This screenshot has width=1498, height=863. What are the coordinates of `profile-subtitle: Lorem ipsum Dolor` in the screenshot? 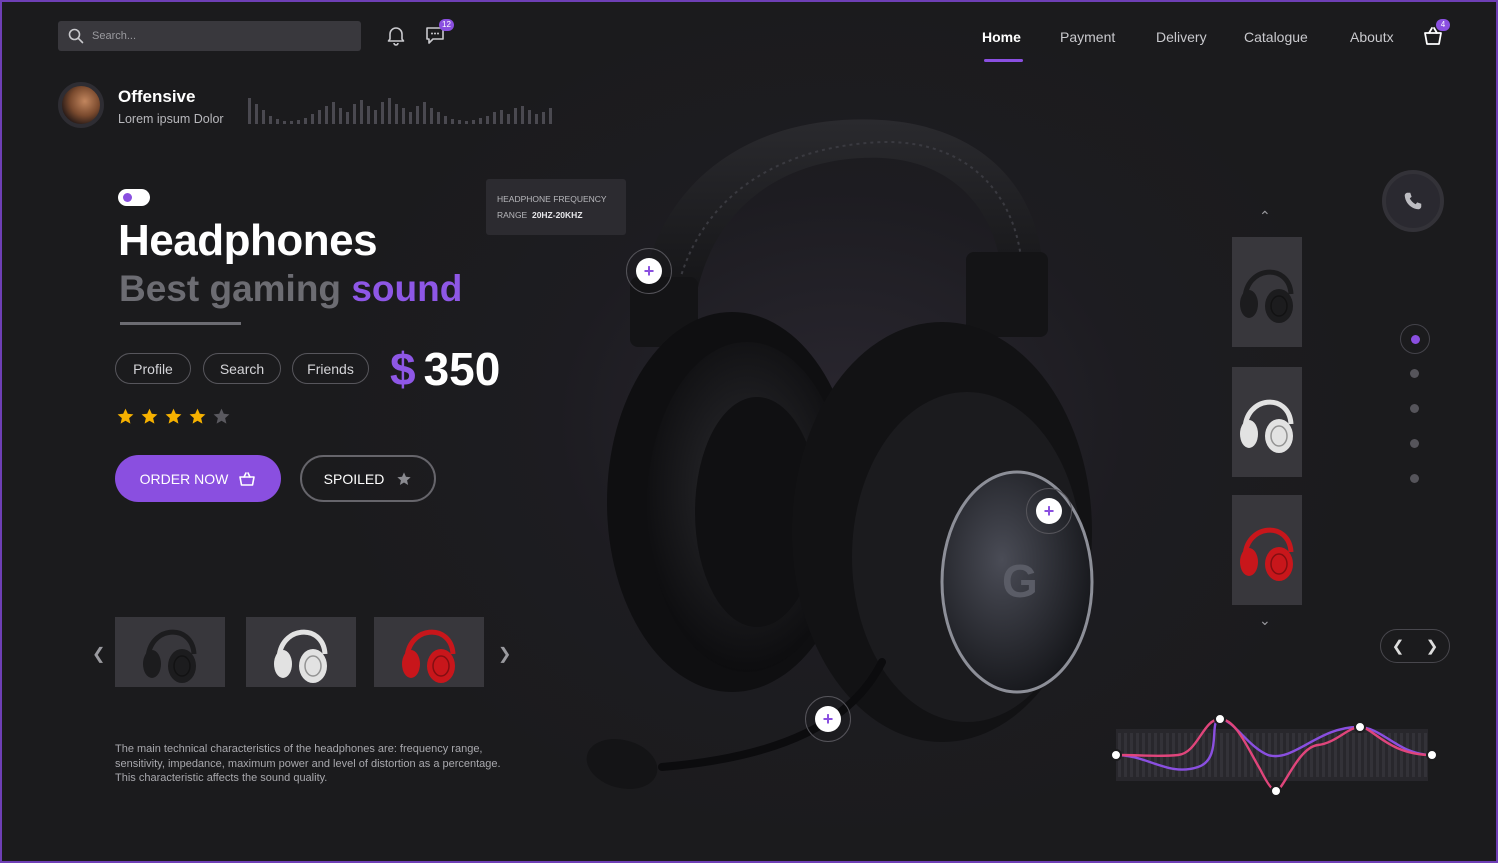 It's located at (171, 119).